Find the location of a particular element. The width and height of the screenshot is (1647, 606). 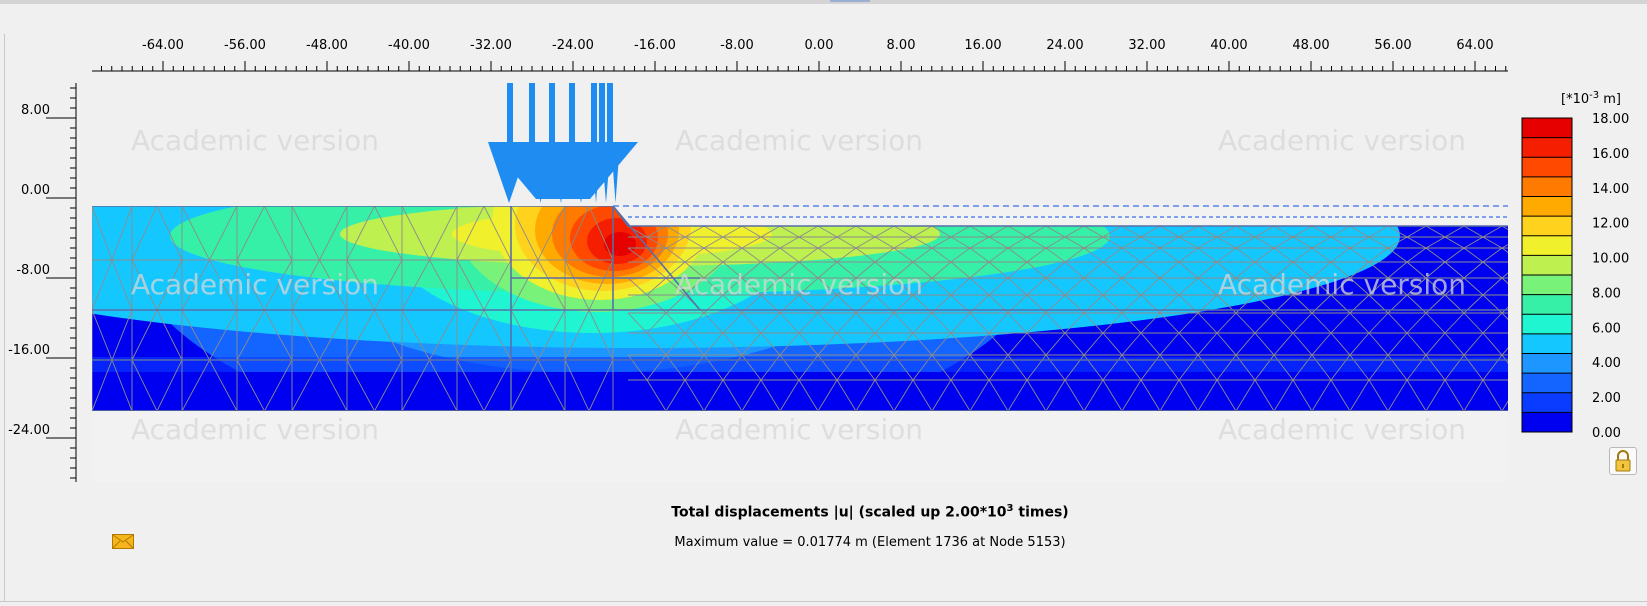

legend-label: 2.00 is located at coordinates (1606, 398).